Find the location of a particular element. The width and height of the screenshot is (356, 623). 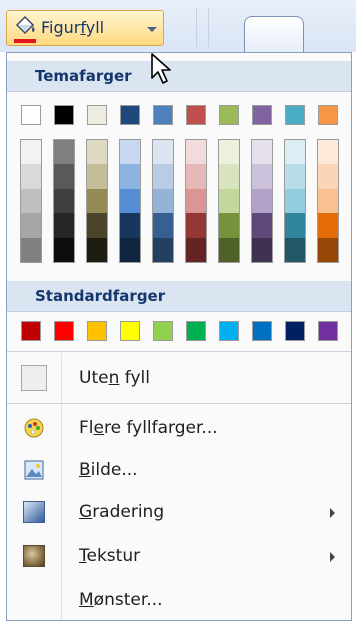

menu-item-texture: Tekstur is located at coordinates (179, 557).